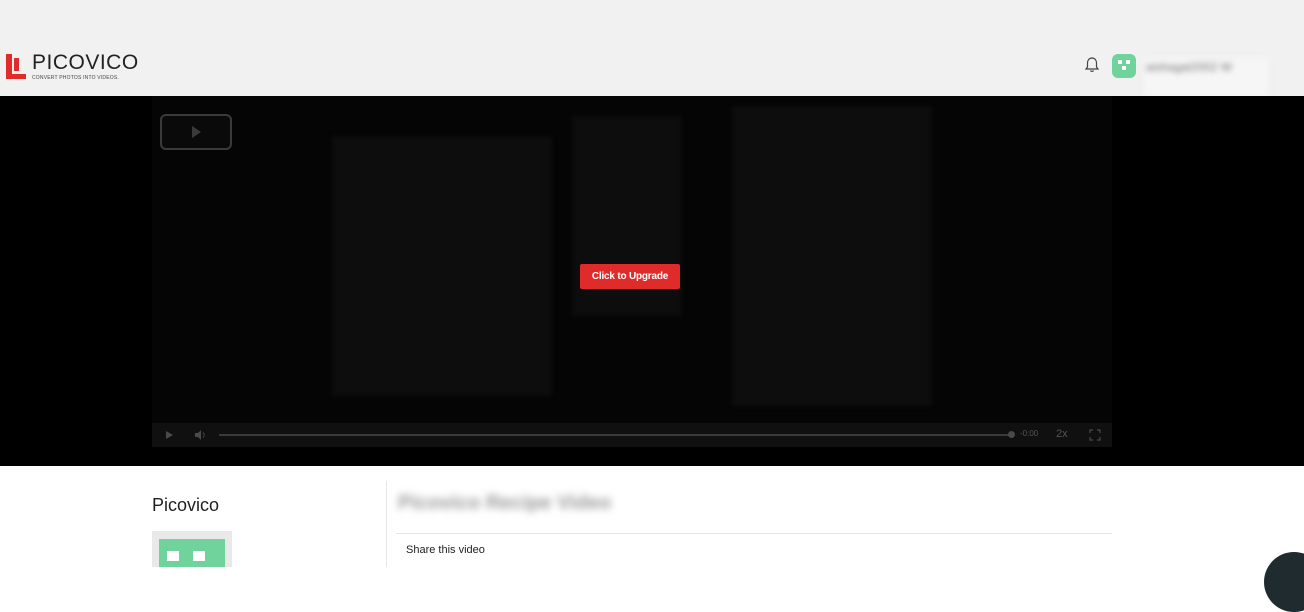 The width and height of the screenshot is (1304, 612). Describe the element at coordinates (192, 549) in the screenshot. I see `channel-avatar` at that location.